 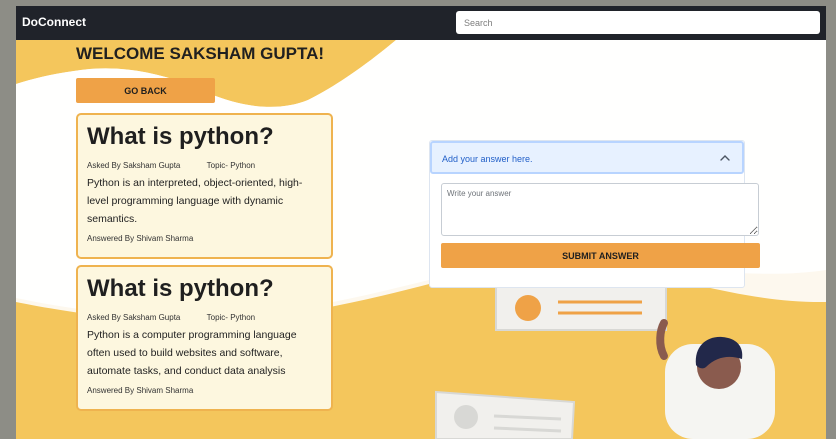 What do you see at coordinates (600, 209) in the screenshot?
I see `answer-textarea` at bounding box center [600, 209].